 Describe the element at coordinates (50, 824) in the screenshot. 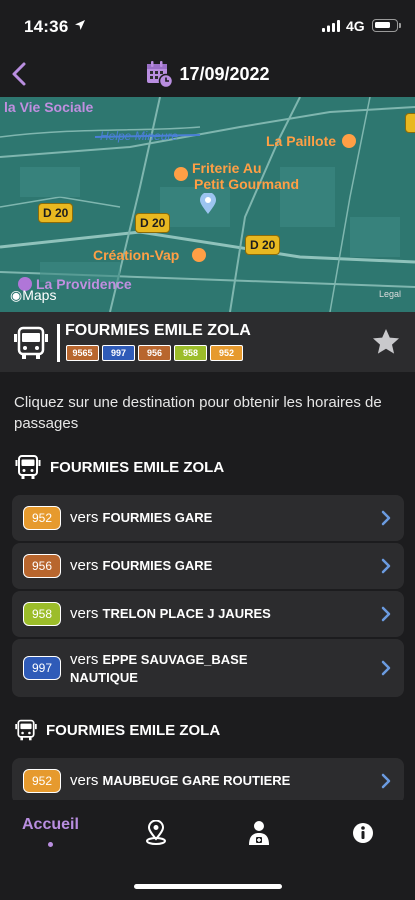

I see `tab-home-label: Accueil` at that location.